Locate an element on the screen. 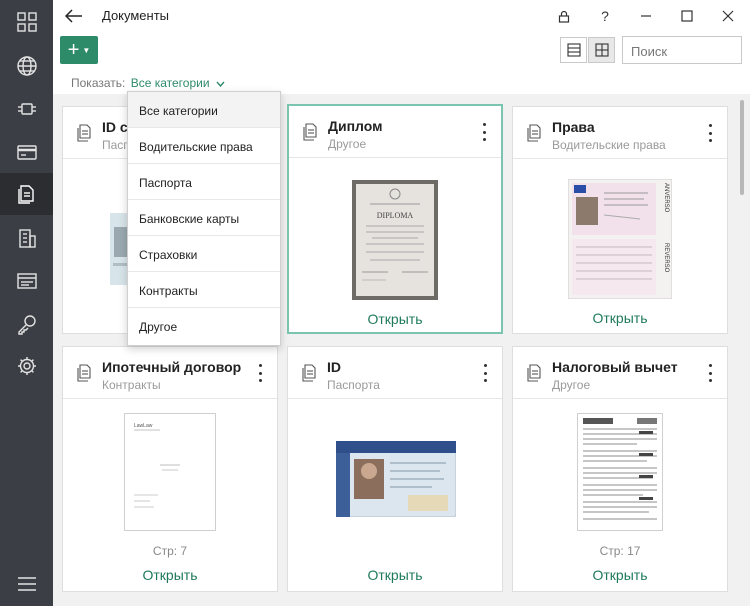 The width and height of the screenshot is (750, 606). grid-view-button is located at coordinates (601, 50).